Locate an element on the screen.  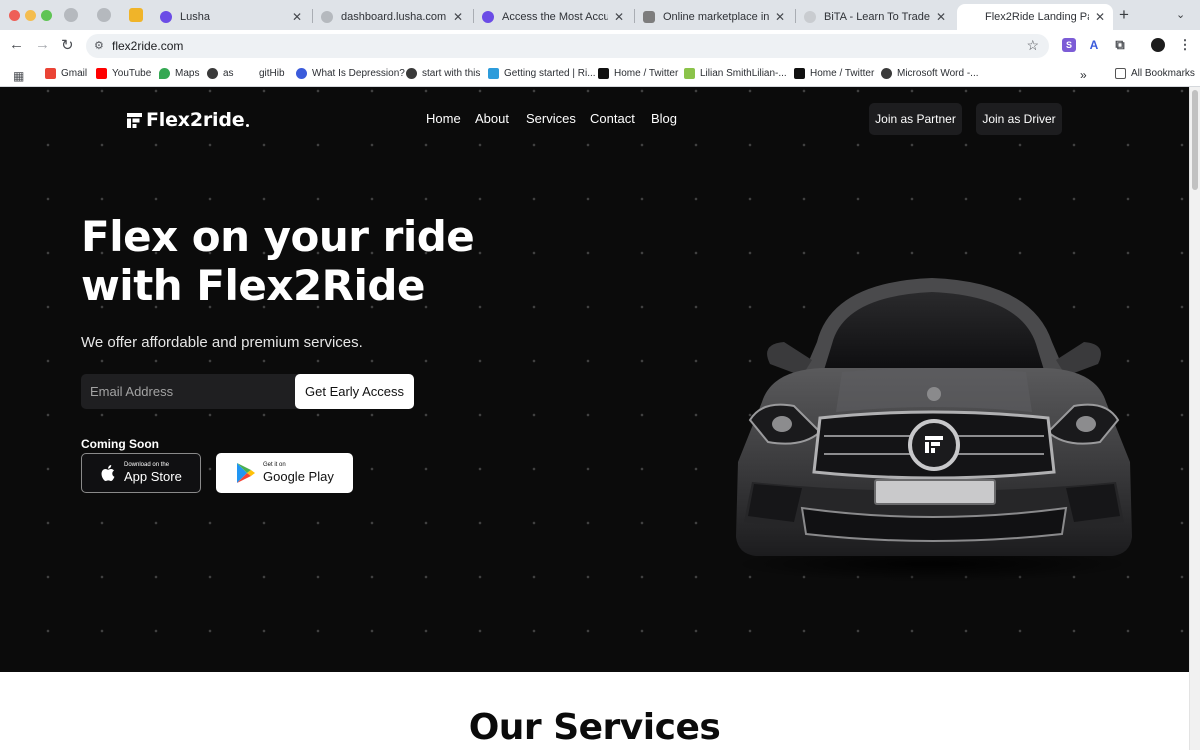
our-services-heading: Our Services is located at coordinates (594, 727).